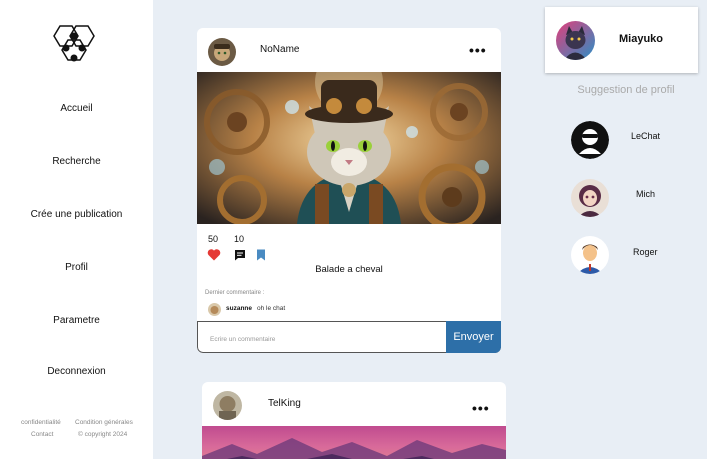 The width and height of the screenshot is (707, 459). I want to click on comment-input, so click(320, 339).